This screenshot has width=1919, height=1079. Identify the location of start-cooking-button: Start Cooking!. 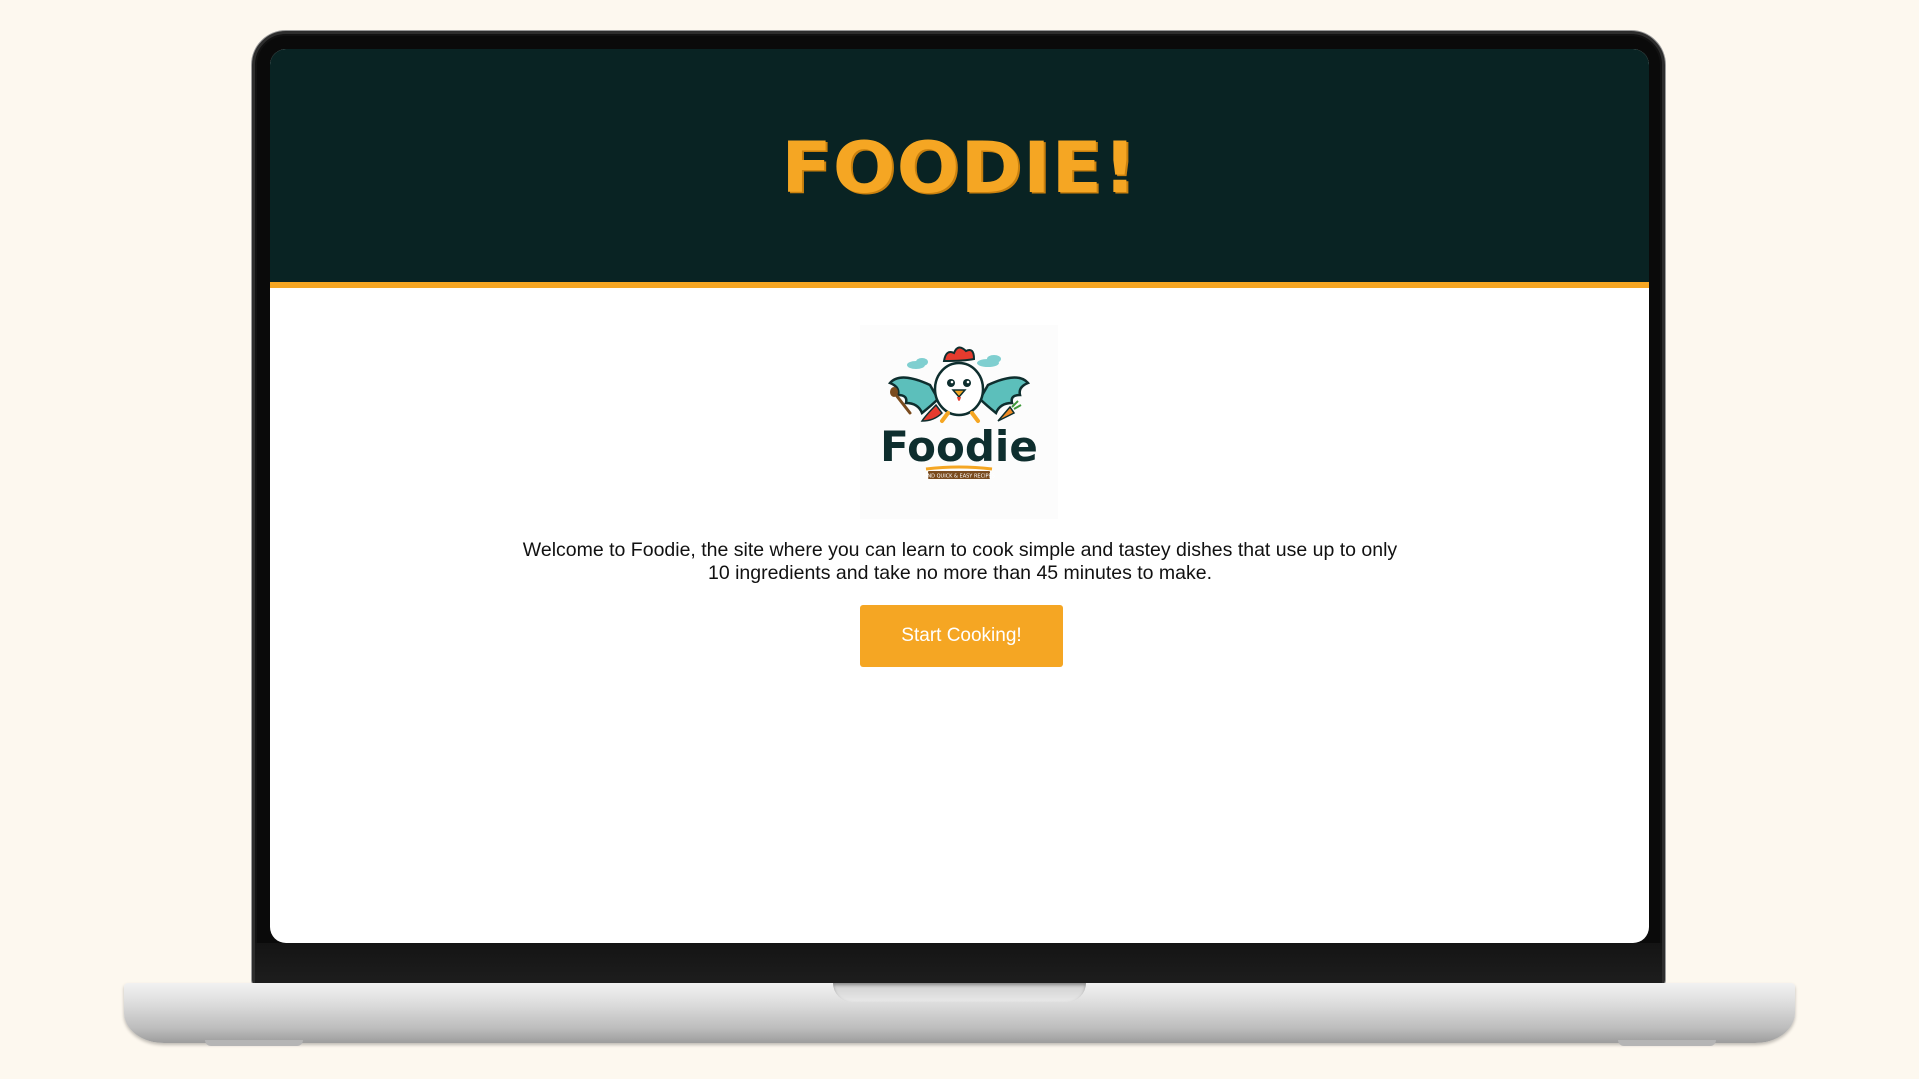
(961, 636).